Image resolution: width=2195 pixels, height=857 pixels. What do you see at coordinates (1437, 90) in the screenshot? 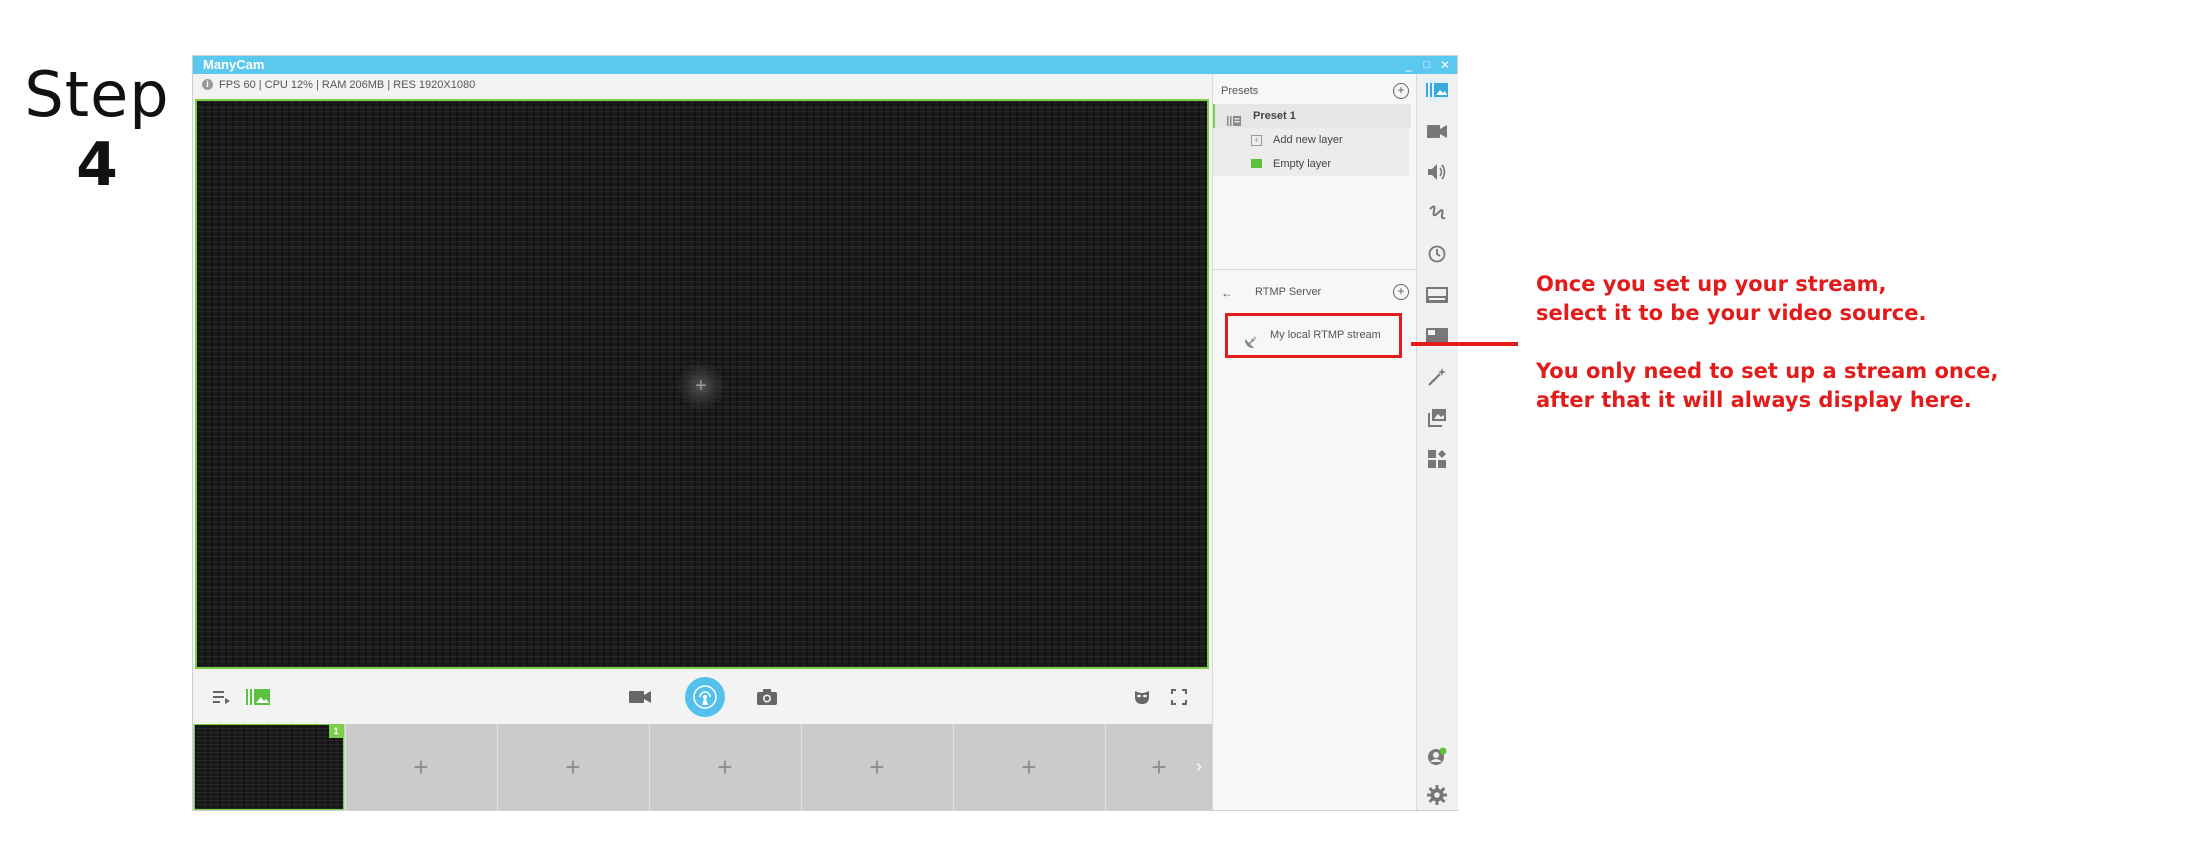
I see `presets-icon` at bounding box center [1437, 90].